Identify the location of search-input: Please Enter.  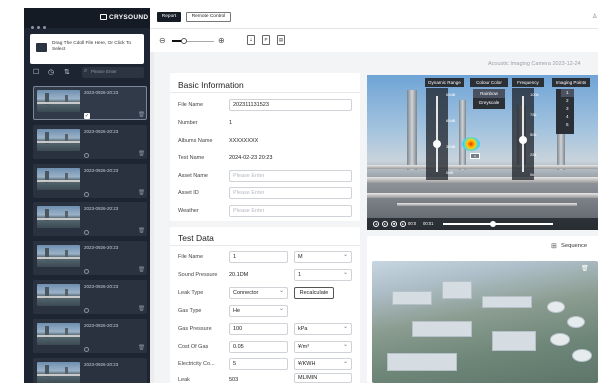
(104, 71).